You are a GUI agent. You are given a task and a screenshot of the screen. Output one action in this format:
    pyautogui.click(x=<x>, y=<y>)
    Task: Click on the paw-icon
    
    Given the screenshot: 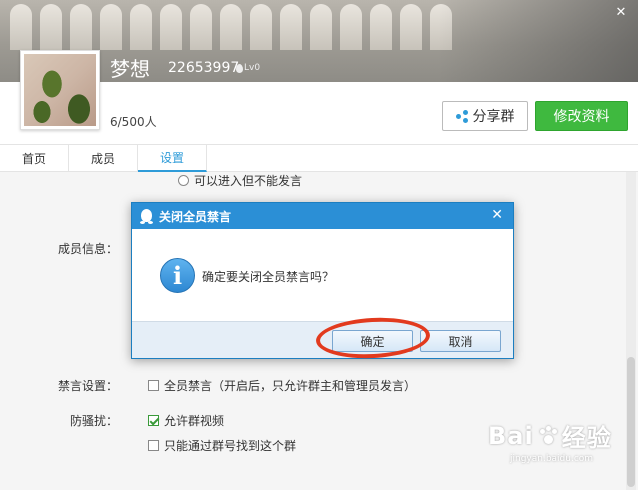 What is the action you would take?
    pyautogui.click(x=548, y=436)
    